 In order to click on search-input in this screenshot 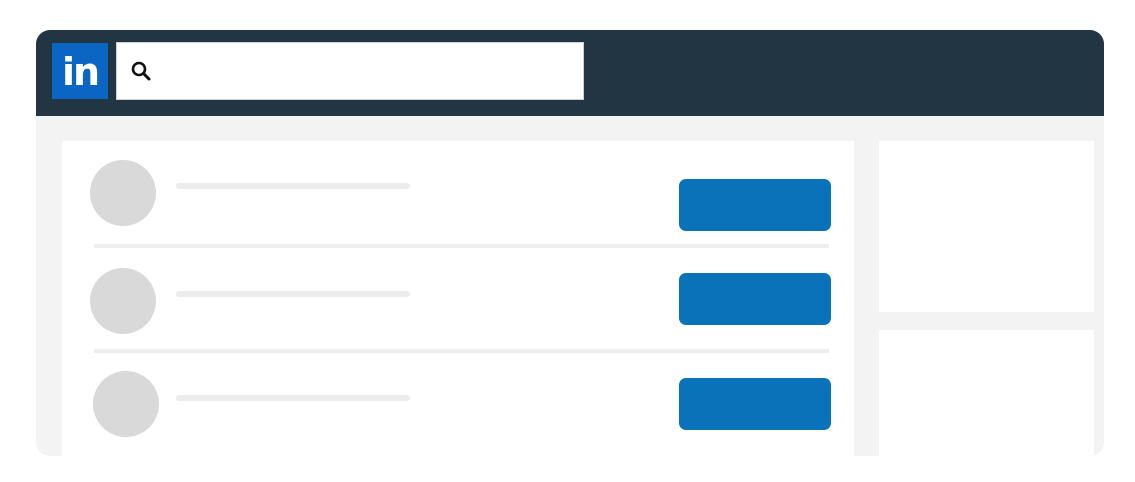, I will do `click(371, 71)`.